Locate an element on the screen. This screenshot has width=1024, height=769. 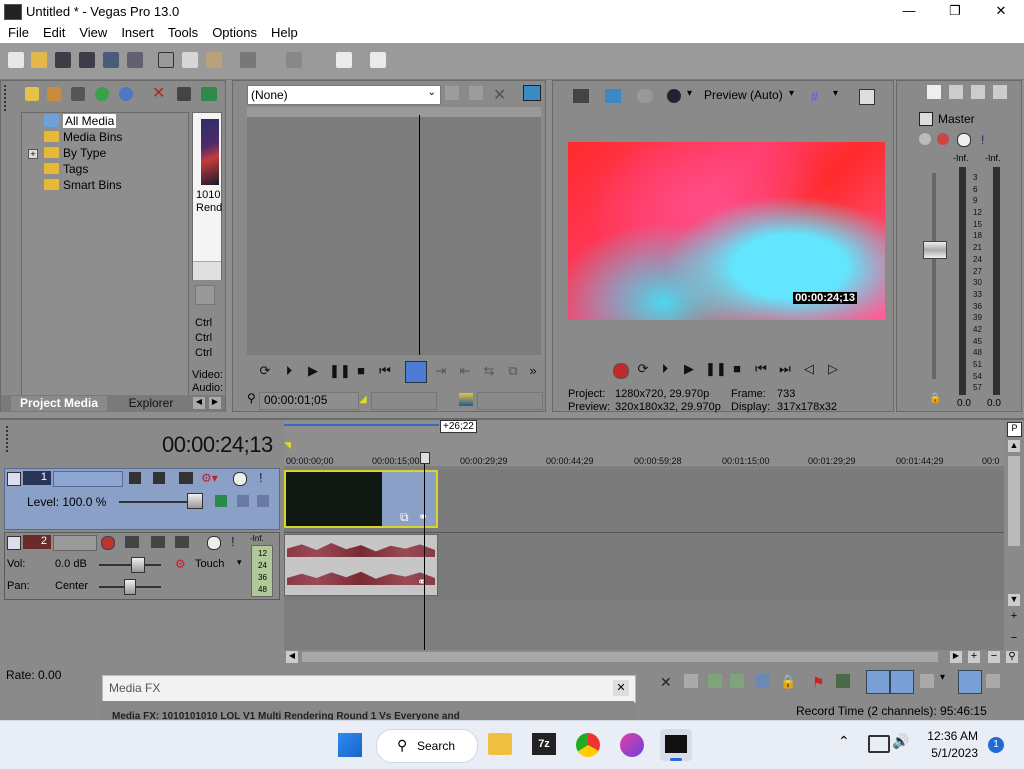
clear-trimmer-icon: ✕ is located at coordinates (499, 95).